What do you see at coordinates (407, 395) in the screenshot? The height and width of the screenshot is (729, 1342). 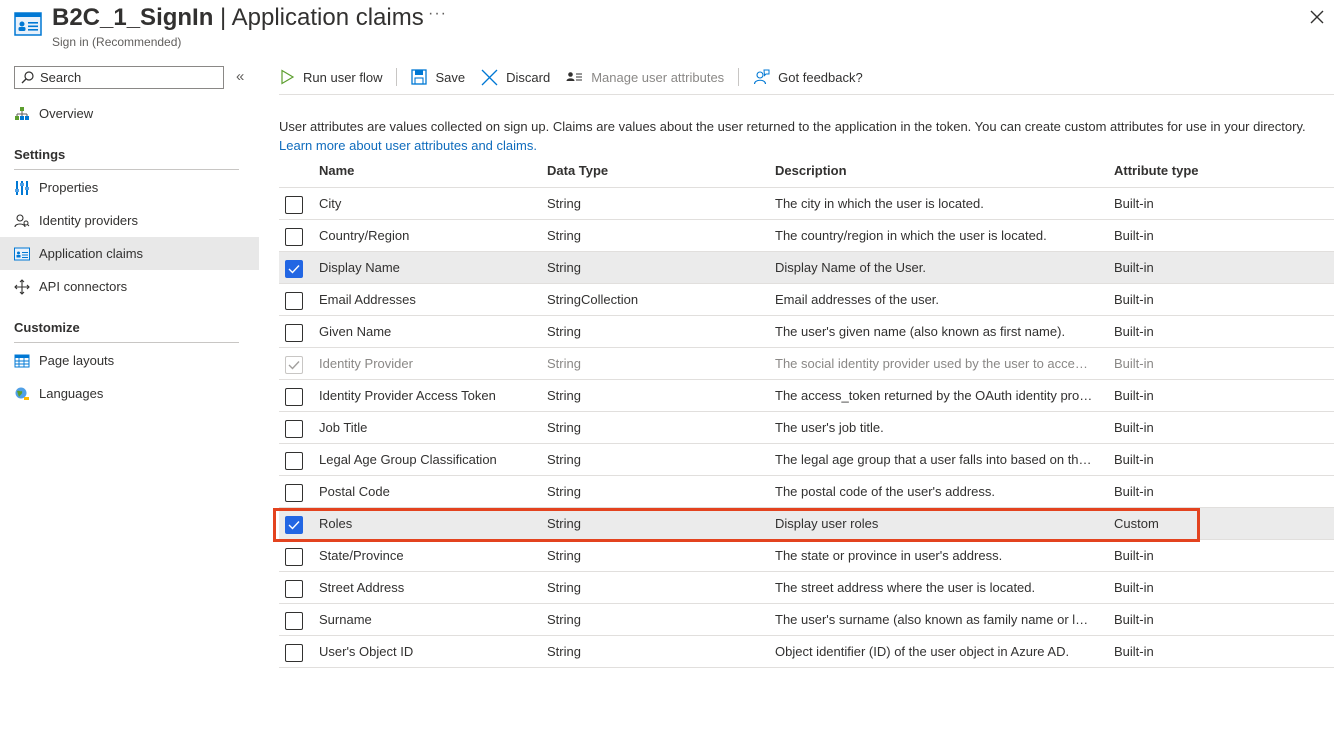 I see `cell-name: Identity Provider Access Token` at bounding box center [407, 395].